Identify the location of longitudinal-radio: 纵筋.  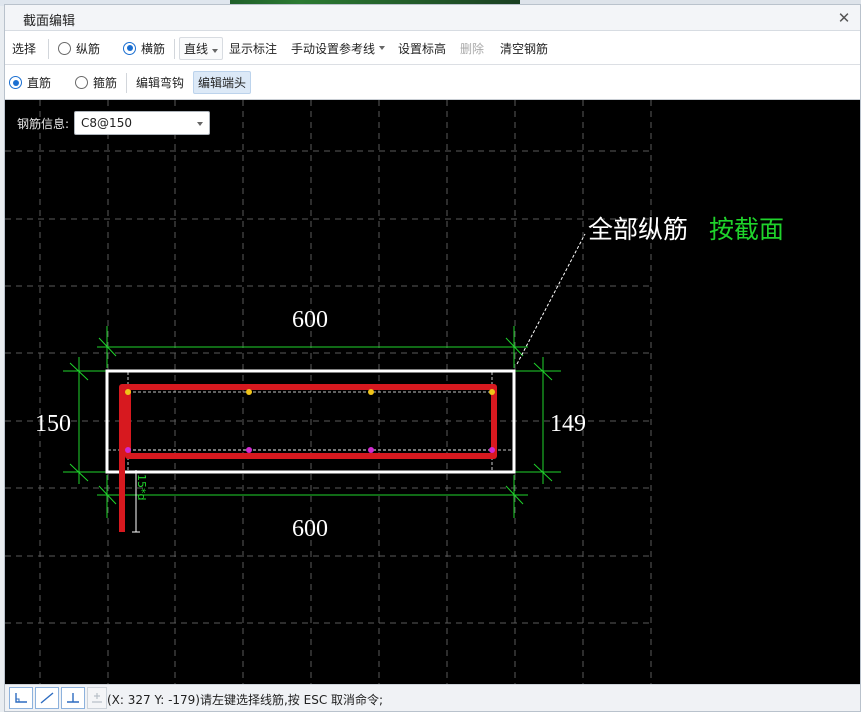
(79, 48).